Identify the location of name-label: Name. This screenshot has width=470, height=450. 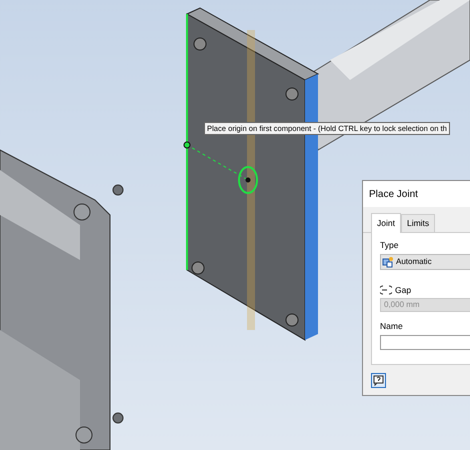
(392, 326).